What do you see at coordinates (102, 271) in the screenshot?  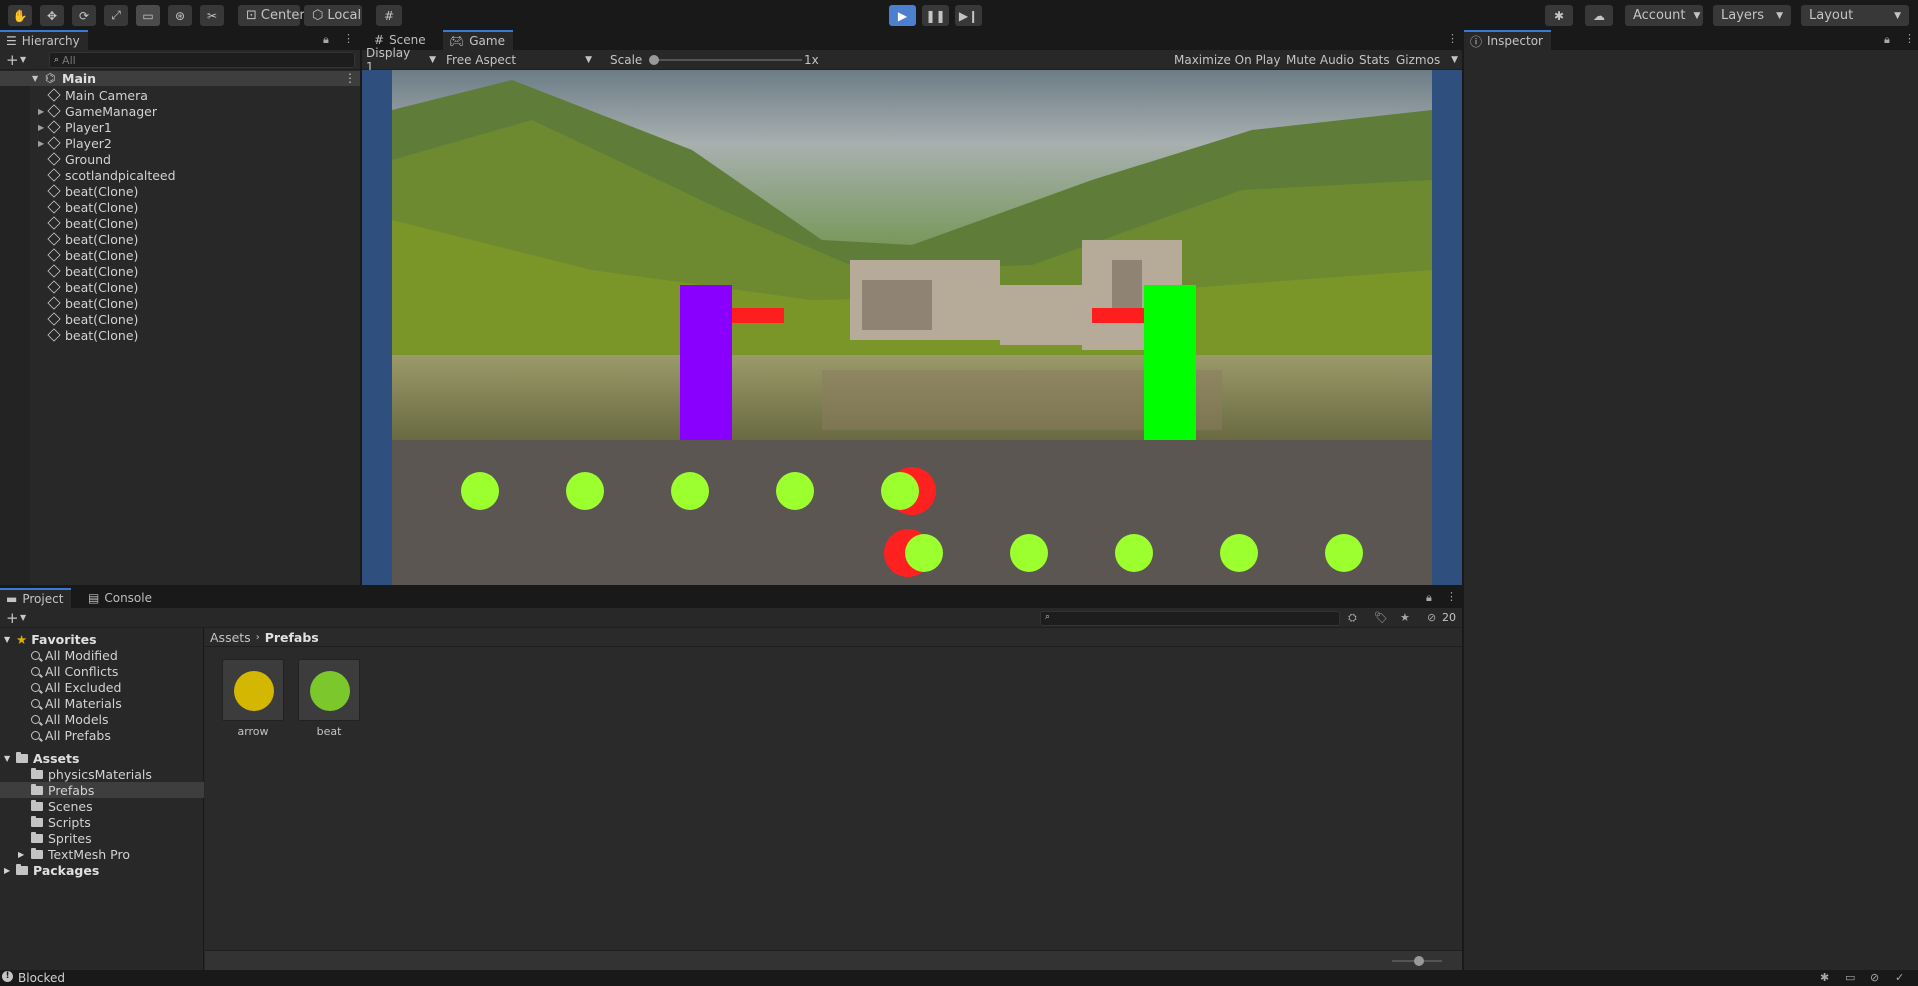 I see `hierarchy-item-label: beat(Clone)` at bounding box center [102, 271].